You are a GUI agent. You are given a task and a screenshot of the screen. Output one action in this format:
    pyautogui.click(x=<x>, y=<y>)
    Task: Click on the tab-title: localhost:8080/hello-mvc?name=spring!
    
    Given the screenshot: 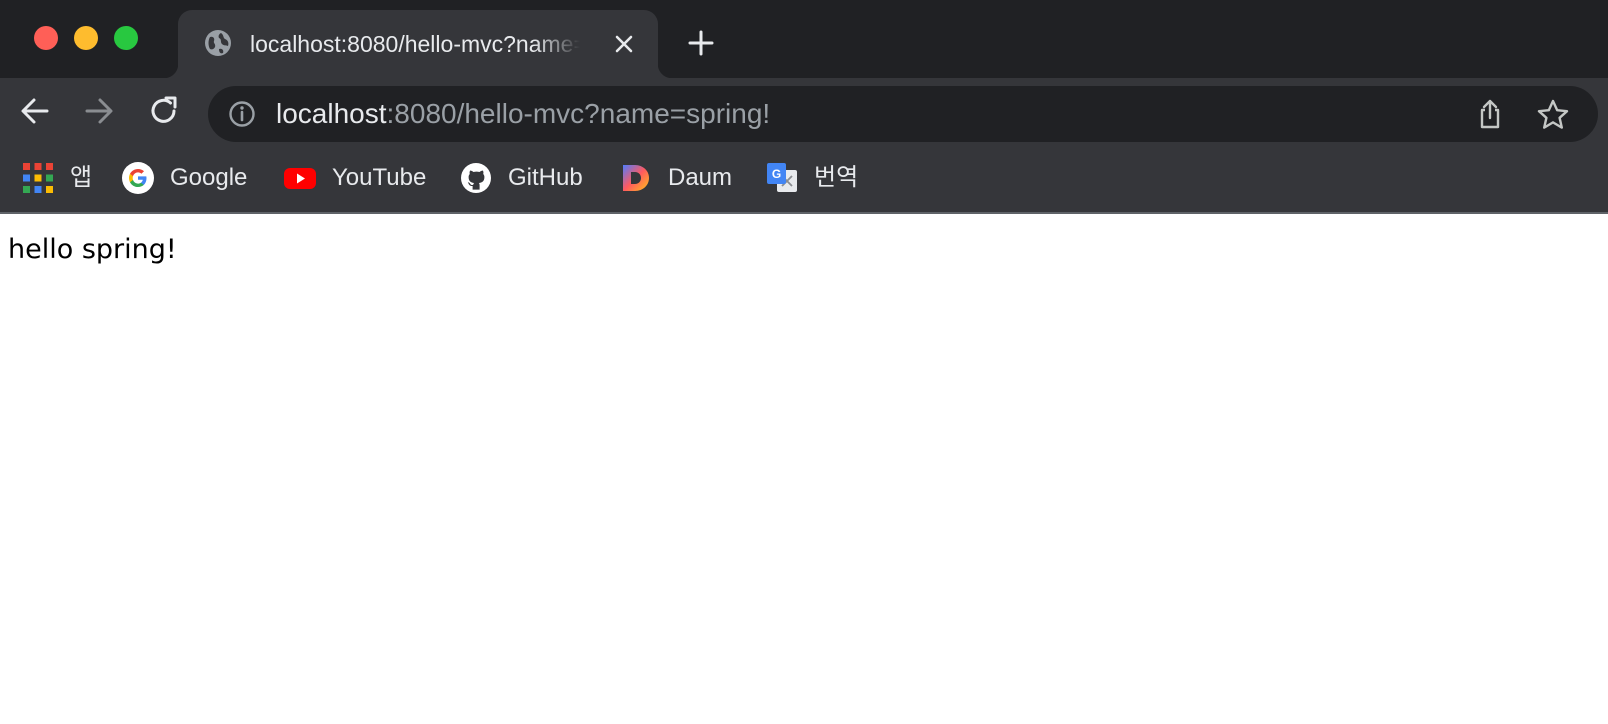 What is the action you would take?
    pyautogui.click(x=415, y=44)
    